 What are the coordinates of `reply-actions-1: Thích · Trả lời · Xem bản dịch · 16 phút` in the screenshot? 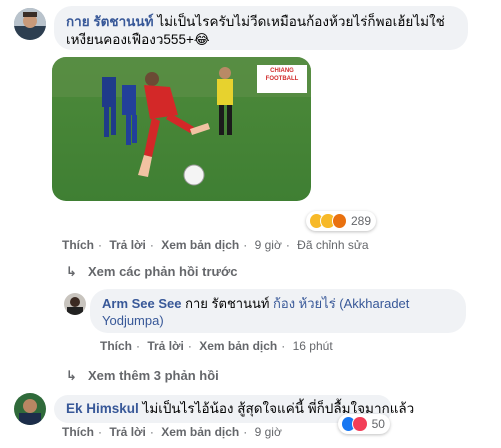 It's located at (216, 346).